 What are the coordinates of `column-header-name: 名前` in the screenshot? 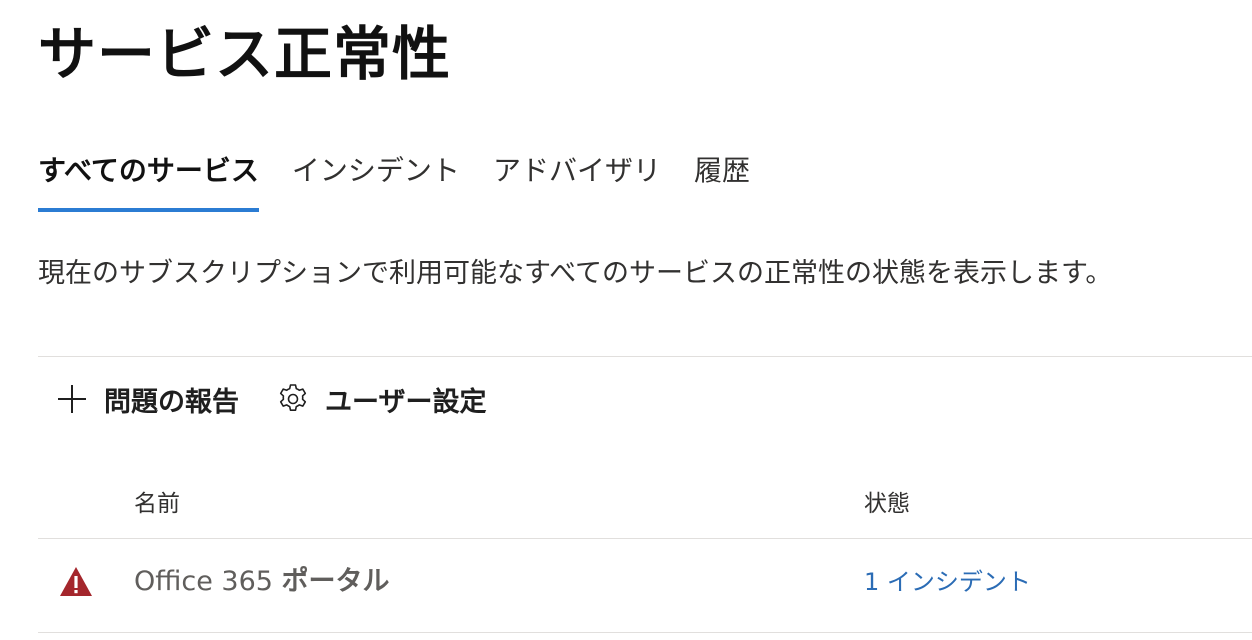 It's located at (157, 504).